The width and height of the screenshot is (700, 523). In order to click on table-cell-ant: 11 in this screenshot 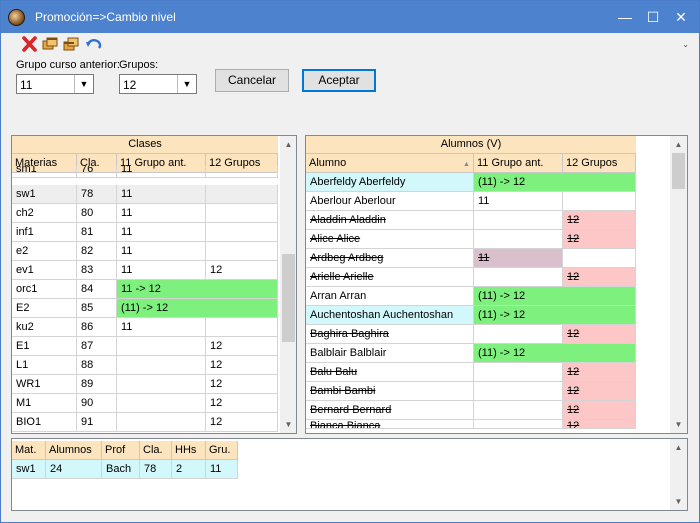, I will do `click(161, 213)`.